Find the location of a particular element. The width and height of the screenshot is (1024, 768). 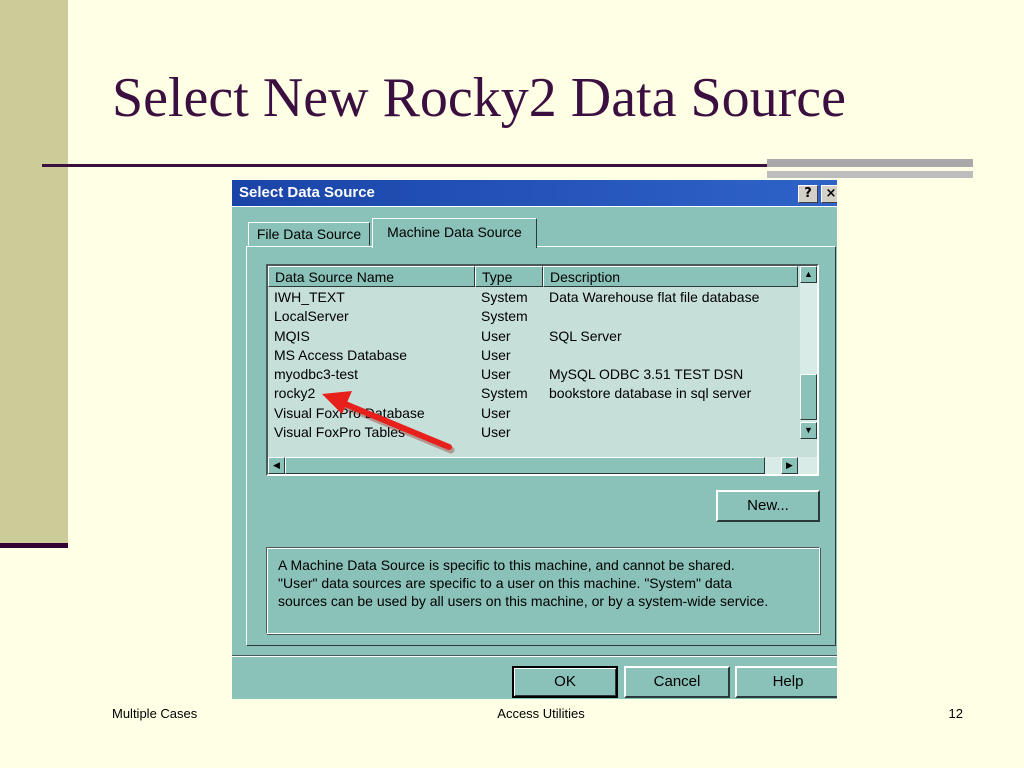

title-underline-accent-lower is located at coordinates (870, 174).